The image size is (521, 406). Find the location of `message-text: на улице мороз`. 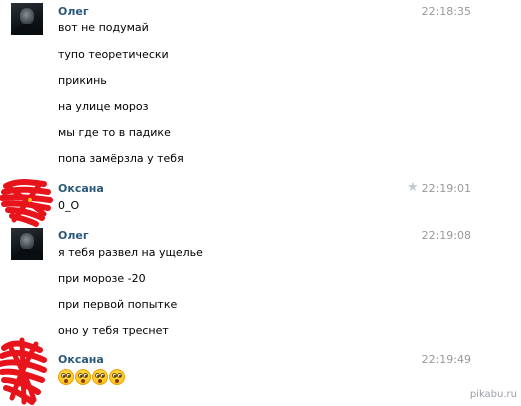

message-text: на улице мороз is located at coordinates (103, 106).